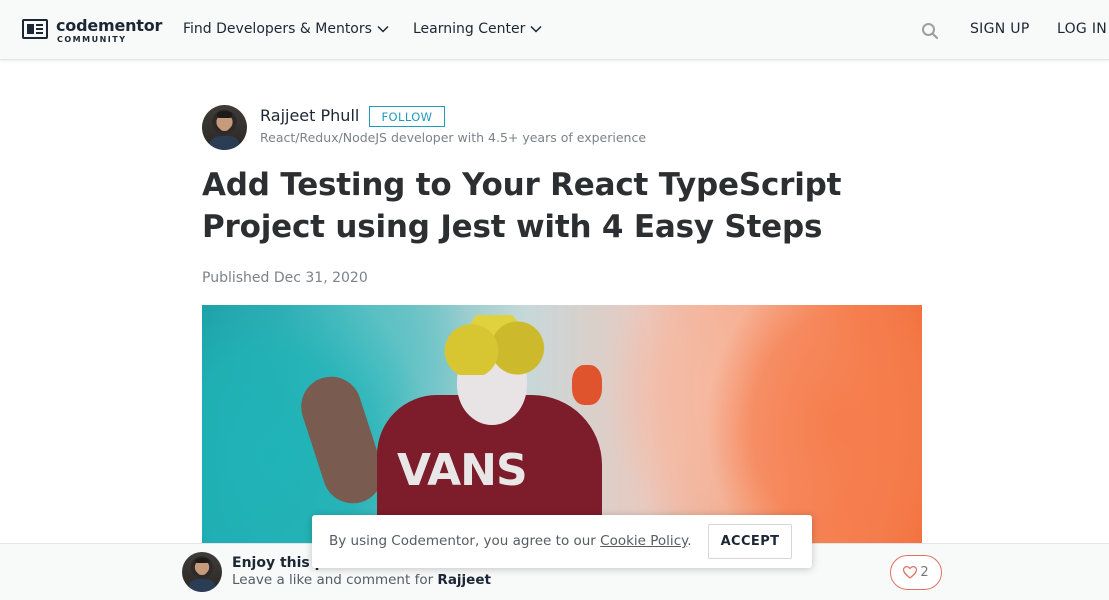 The width and height of the screenshot is (1109, 600). I want to click on accept-cookies-button: ACCEPT, so click(750, 541).